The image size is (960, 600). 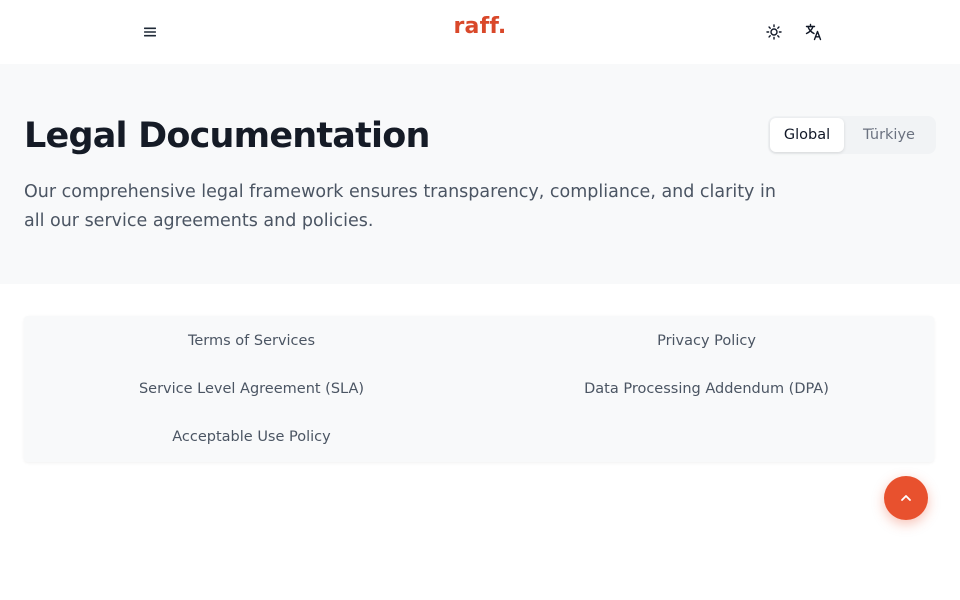 What do you see at coordinates (807, 135) in the screenshot?
I see `region-option-global: Global` at bounding box center [807, 135].